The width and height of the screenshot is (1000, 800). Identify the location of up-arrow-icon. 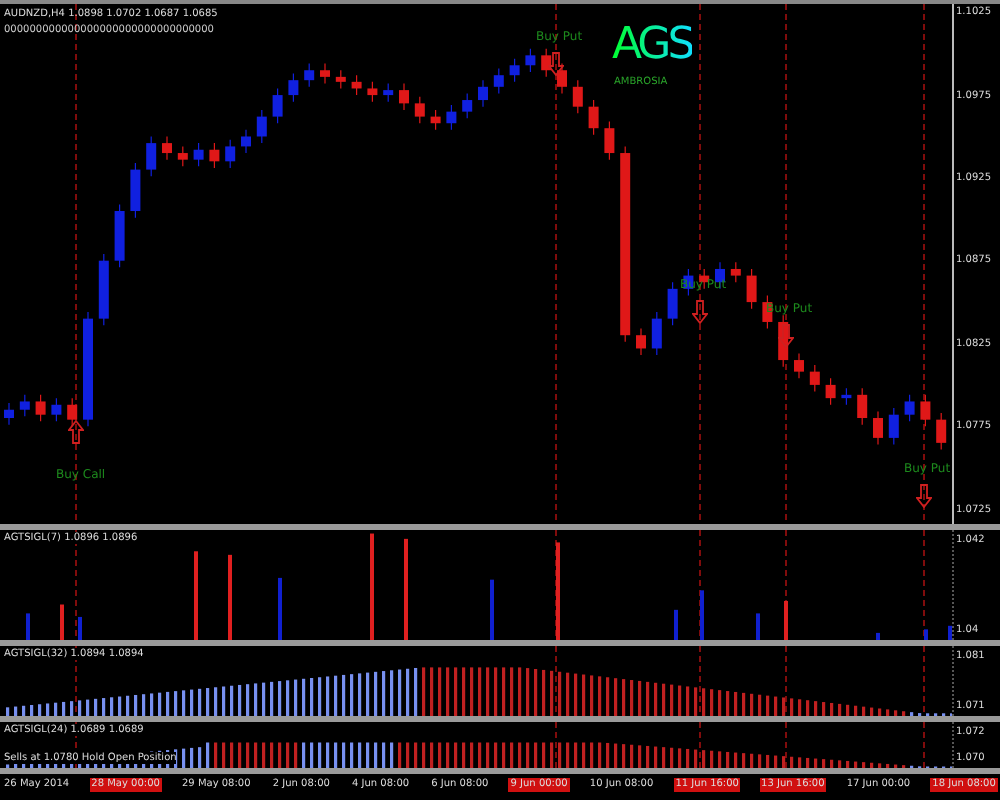
(76, 432).